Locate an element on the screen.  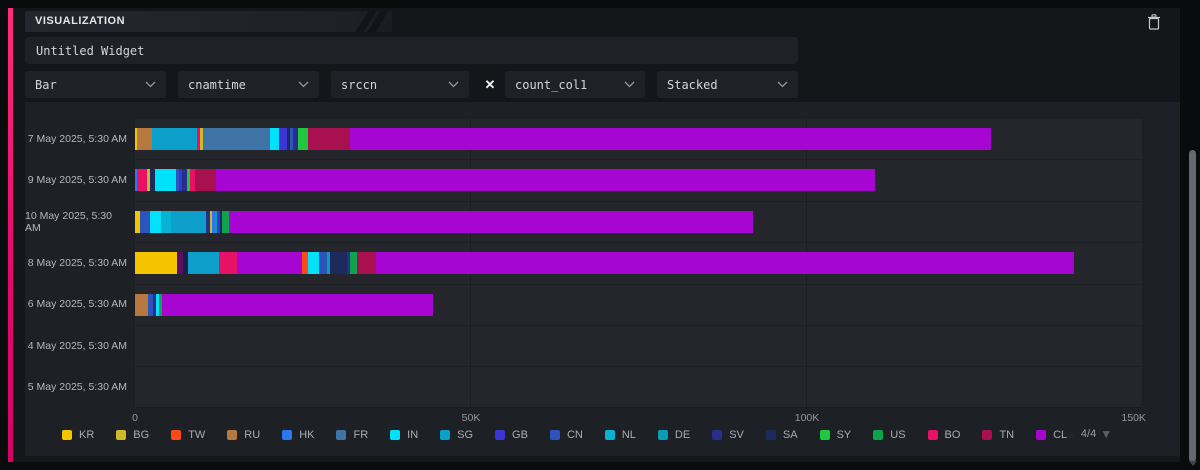
split-by-field-value: srccn is located at coordinates (359, 84).